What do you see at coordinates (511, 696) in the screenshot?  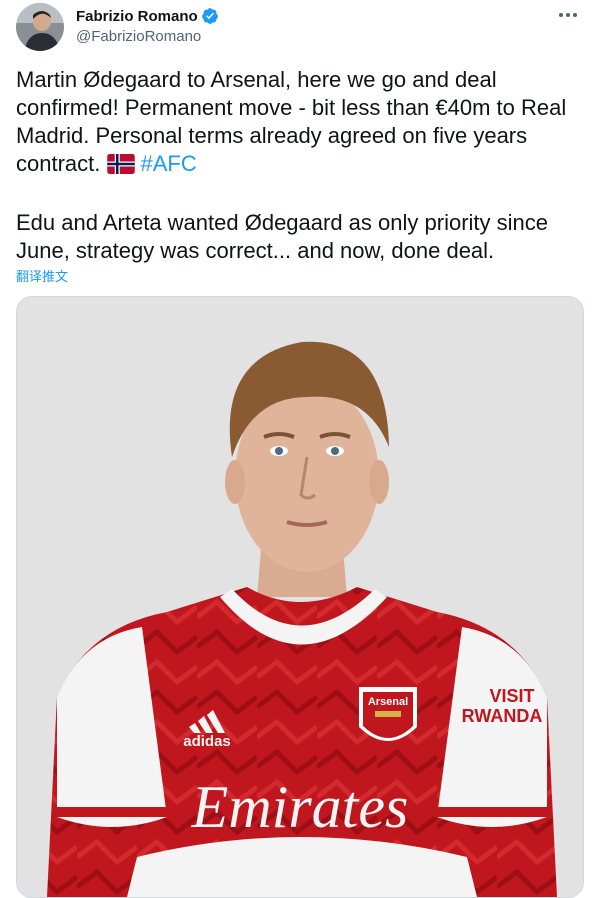 I see `sleeve-text-top: VISIT` at bounding box center [511, 696].